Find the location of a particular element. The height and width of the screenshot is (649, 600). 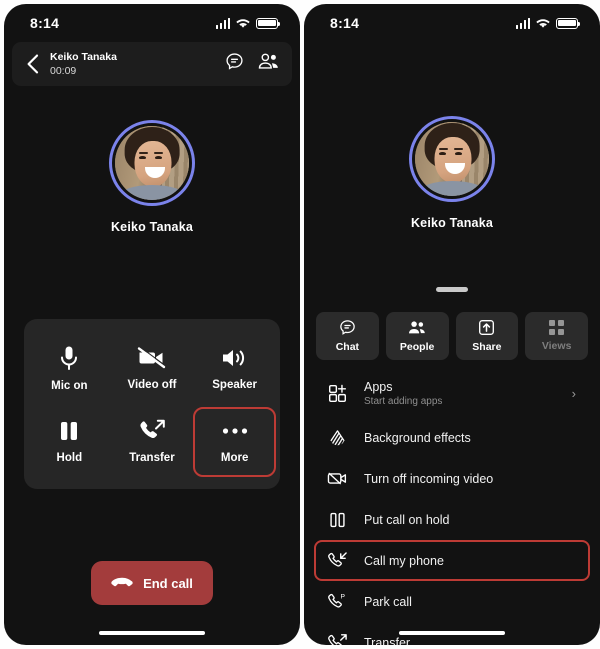

share-up-icon is located at coordinates (487, 327).